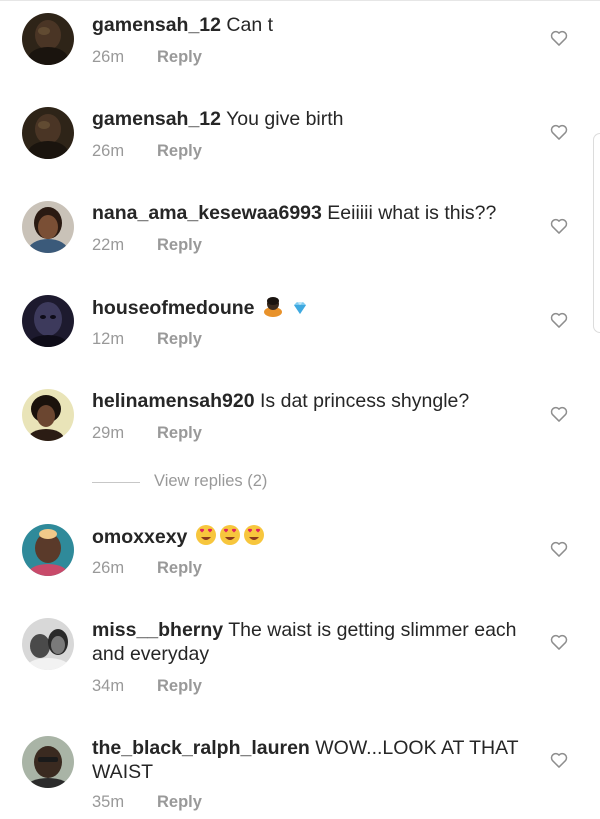 This screenshot has height=819, width=600. I want to click on gem-emoji, so click(300, 308).